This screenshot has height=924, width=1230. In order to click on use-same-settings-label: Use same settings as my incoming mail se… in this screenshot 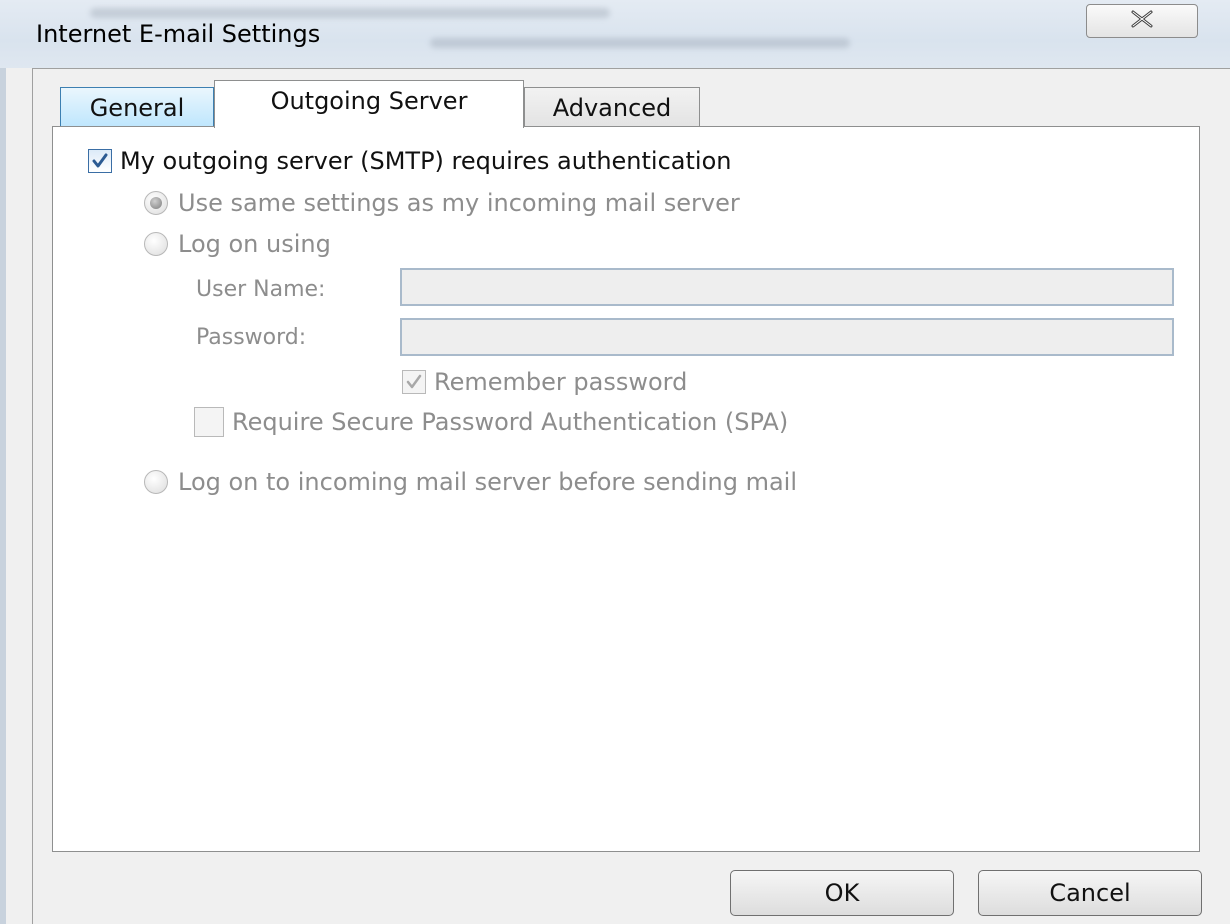, I will do `click(459, 203)`.